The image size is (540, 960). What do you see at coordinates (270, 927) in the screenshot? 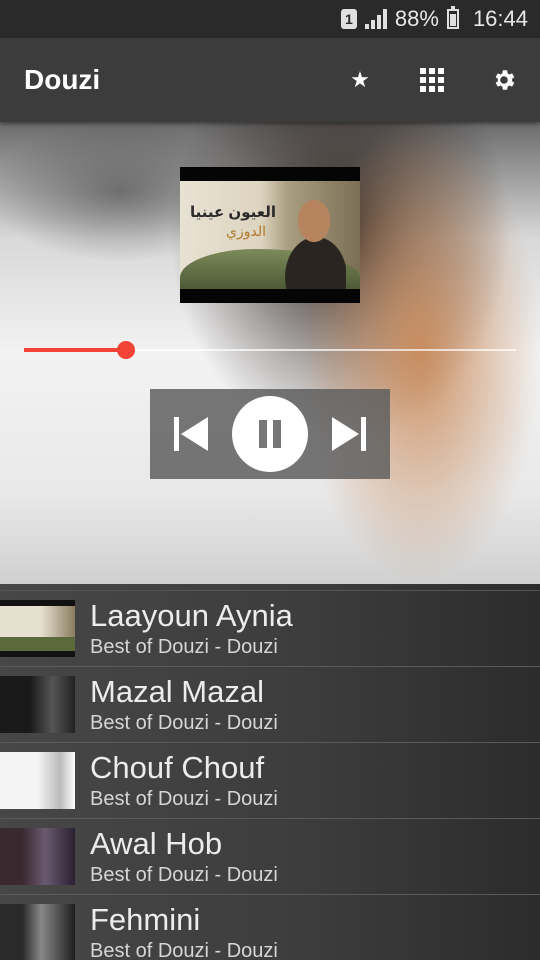
I see `playlist-item: Fehmini Best of Douzi - Douzi` at bounding box center [270, 927].